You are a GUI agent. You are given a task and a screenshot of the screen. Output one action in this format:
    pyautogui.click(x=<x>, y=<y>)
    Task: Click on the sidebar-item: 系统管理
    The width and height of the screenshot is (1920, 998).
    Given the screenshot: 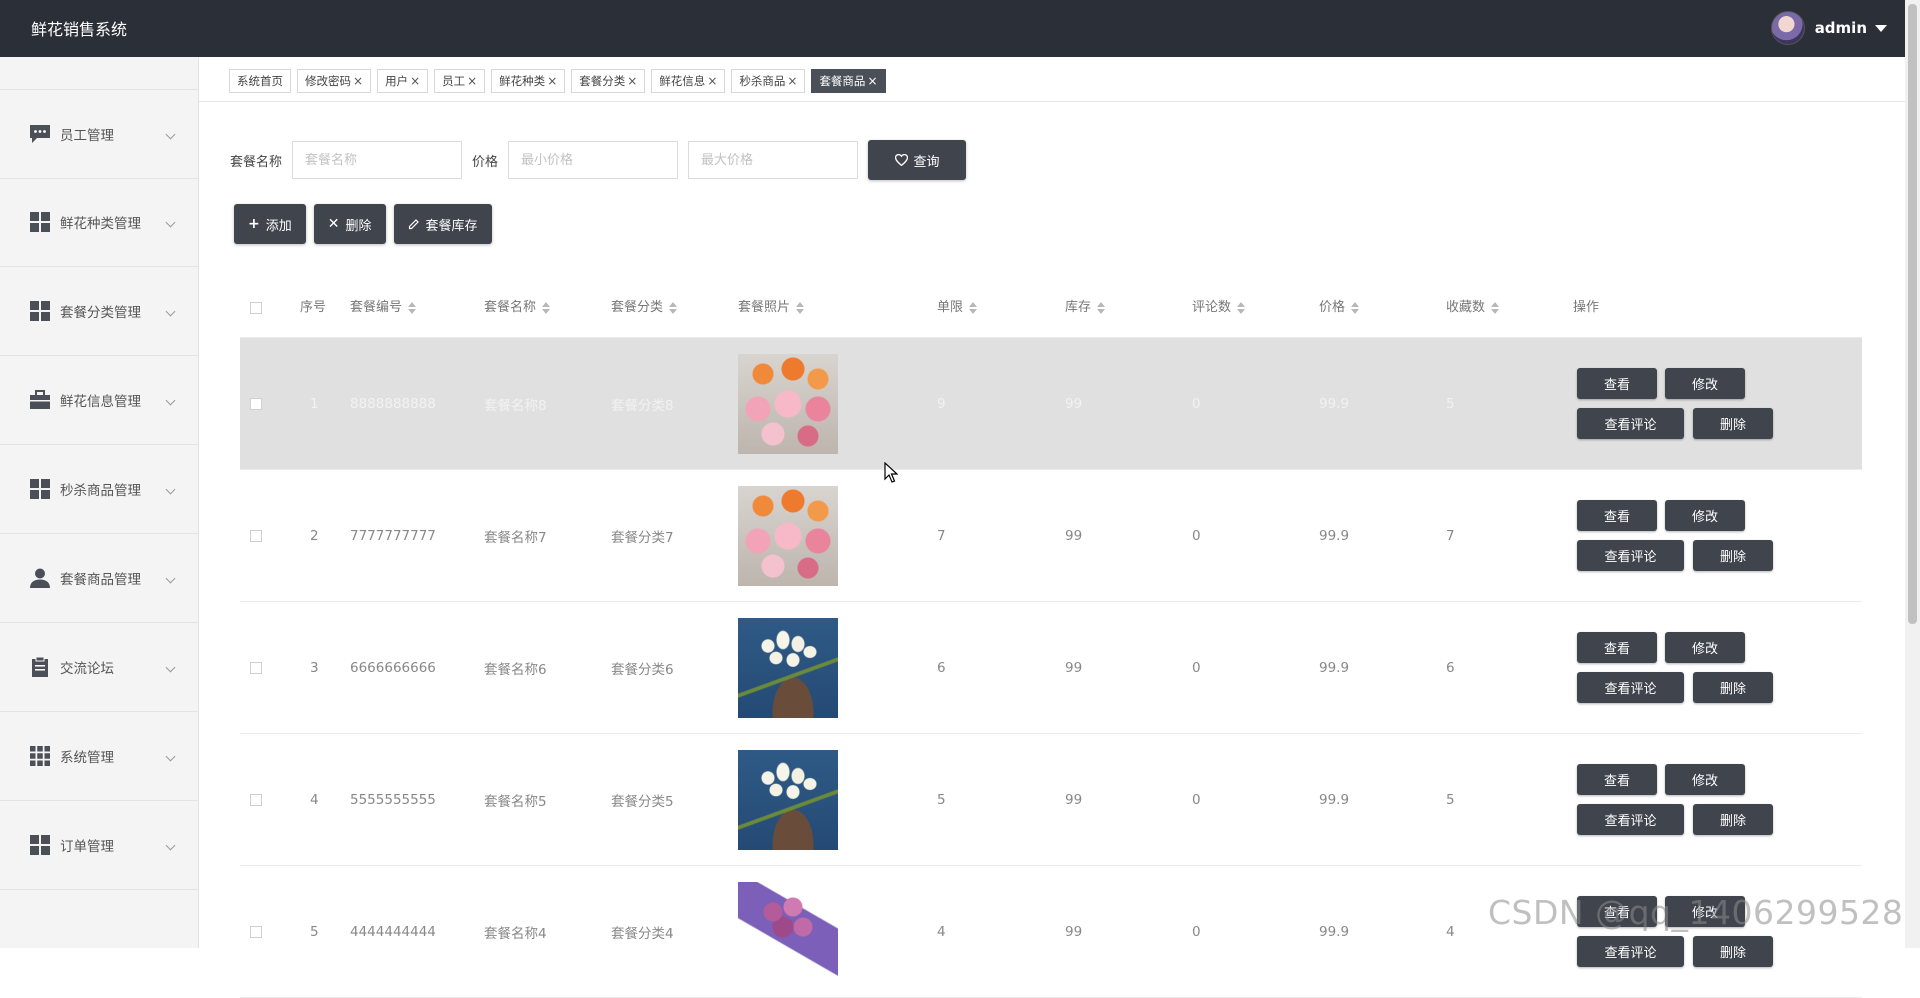 What is the action you would take?
    pyautogui.click(x=99, y=756)
    